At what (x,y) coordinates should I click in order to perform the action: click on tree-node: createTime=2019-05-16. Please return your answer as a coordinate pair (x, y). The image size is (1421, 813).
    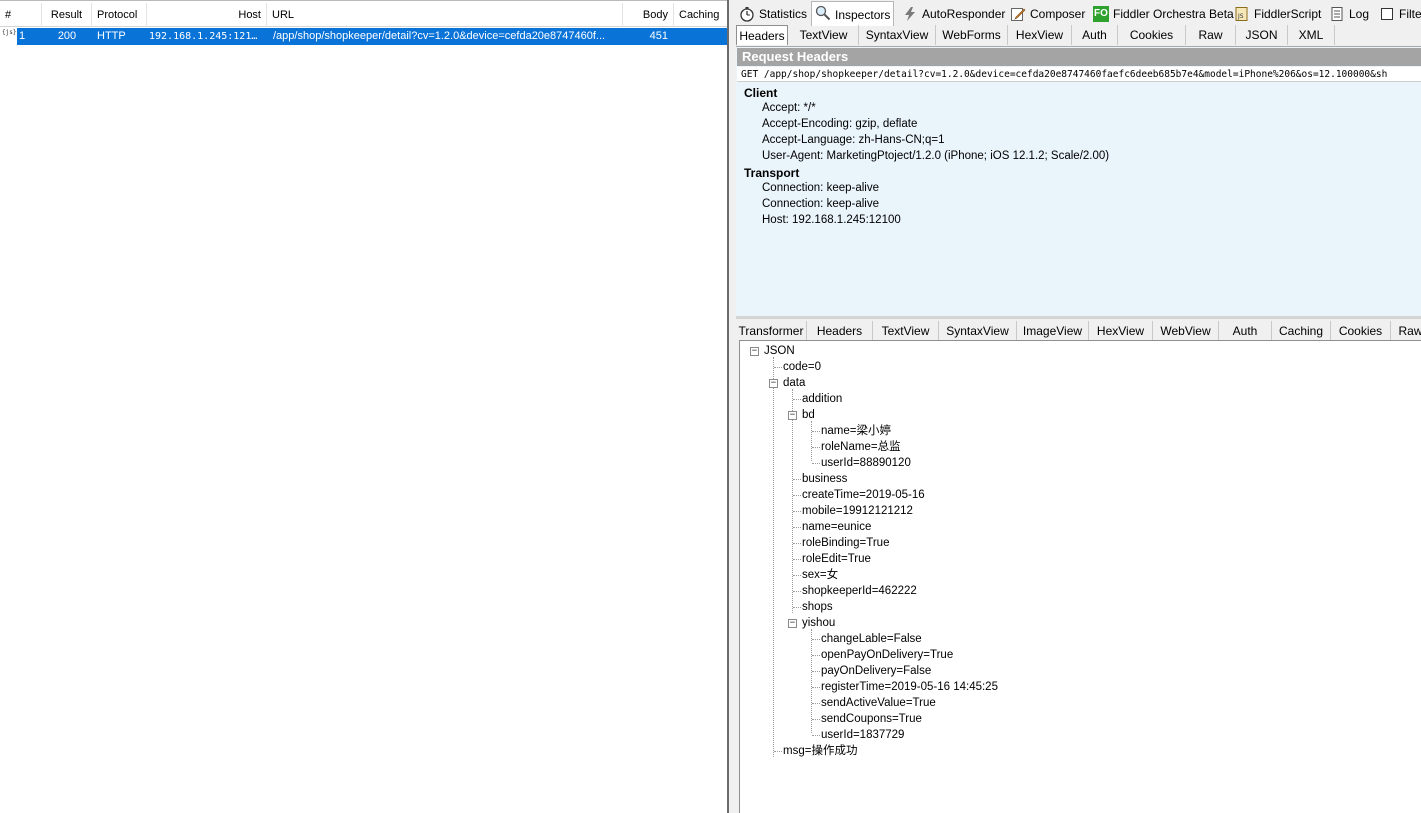
    Looking at the image, I should click on (863, 495).